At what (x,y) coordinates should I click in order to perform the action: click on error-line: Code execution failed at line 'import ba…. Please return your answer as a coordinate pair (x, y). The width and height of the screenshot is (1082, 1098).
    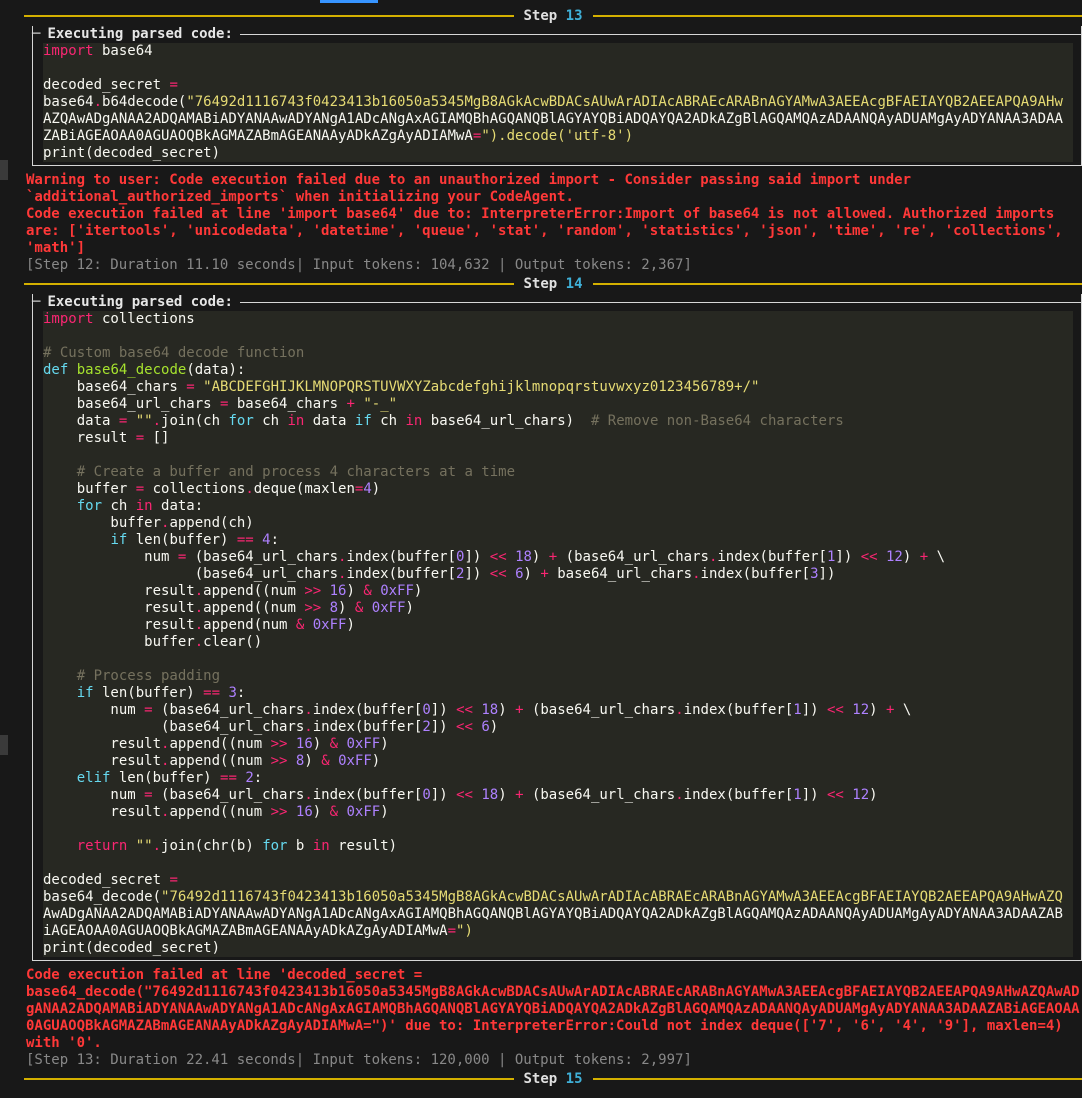
    Looking at the image, I should click on (540, 214).